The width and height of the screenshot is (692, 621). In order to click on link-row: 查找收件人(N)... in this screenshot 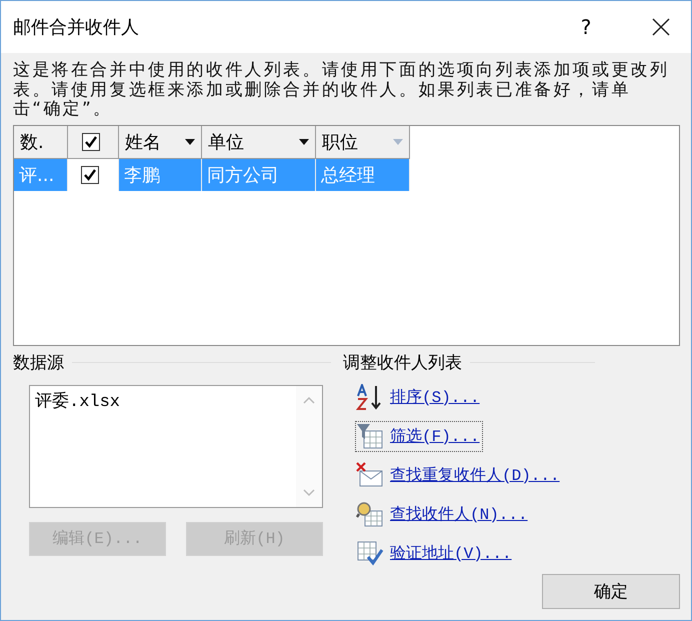, I will do `click(443, 514)`.